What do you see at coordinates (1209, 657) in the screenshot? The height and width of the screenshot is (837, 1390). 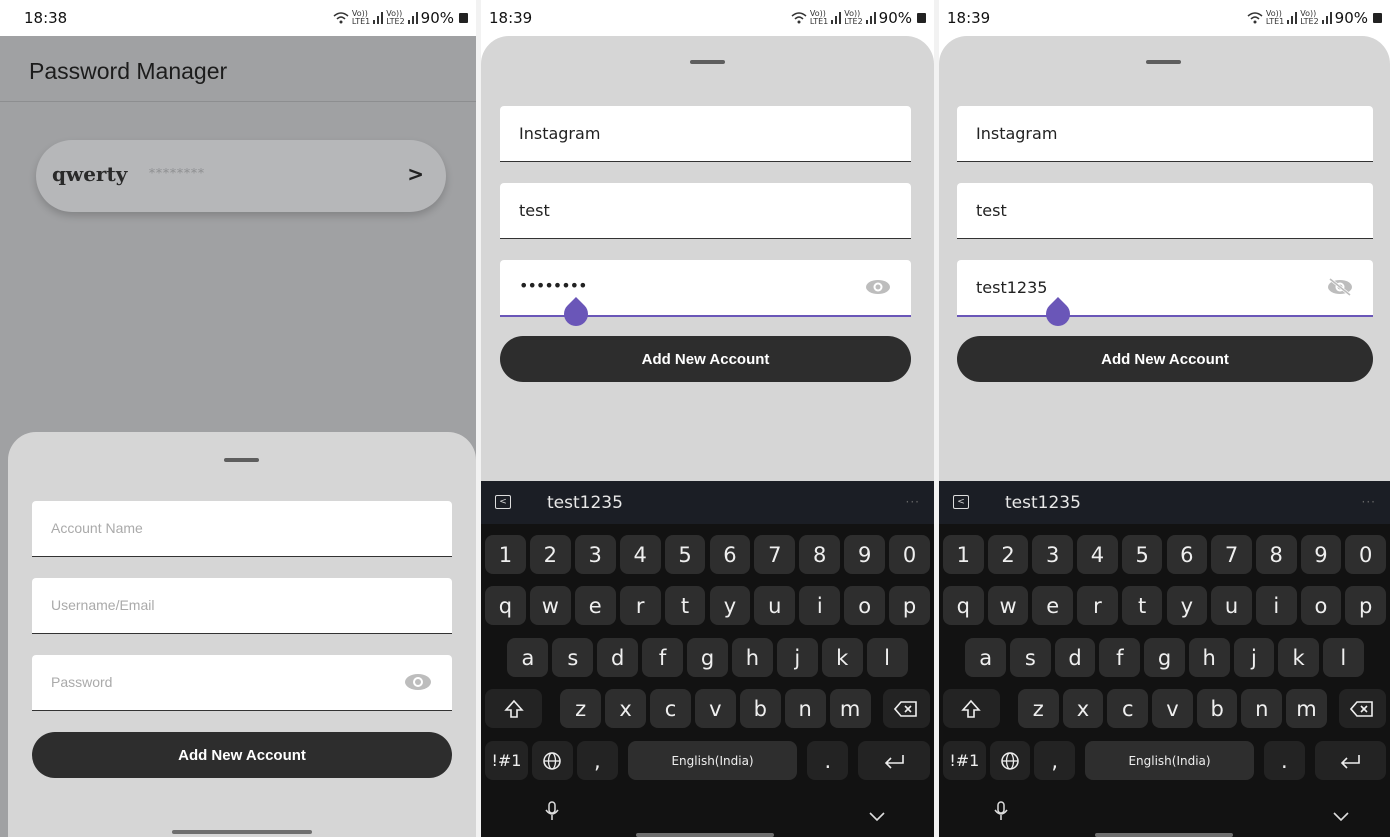 I see `key-h: h` at bounding box center [1209, 657].